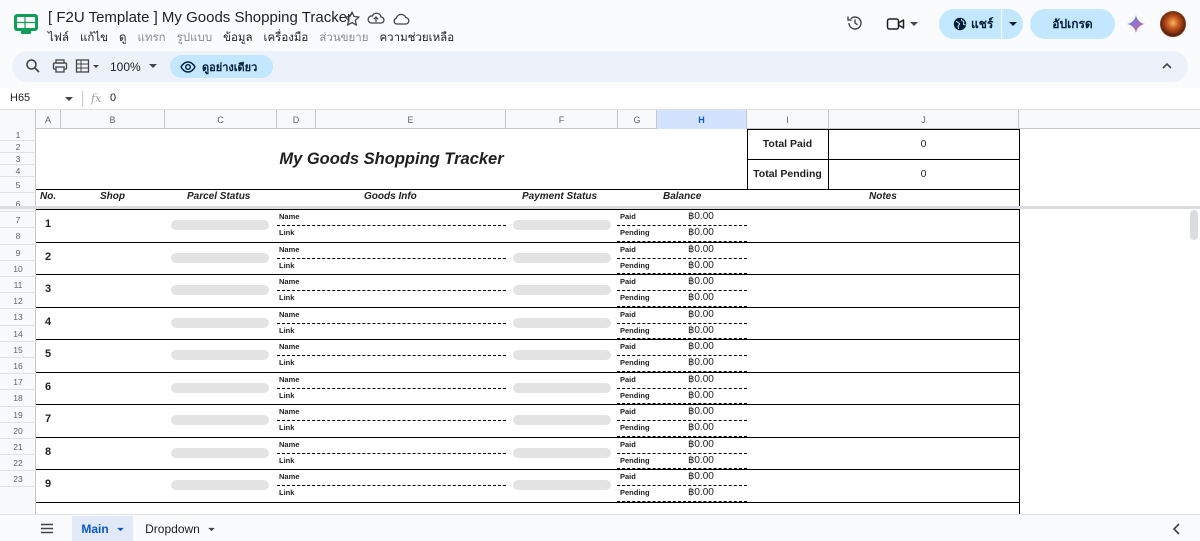 This screenshot has height=541, width=1200. Describe the element at coordinates (1072, 24) in the screenshot. I see `upgrade-button: อัปเกรด` at that location.